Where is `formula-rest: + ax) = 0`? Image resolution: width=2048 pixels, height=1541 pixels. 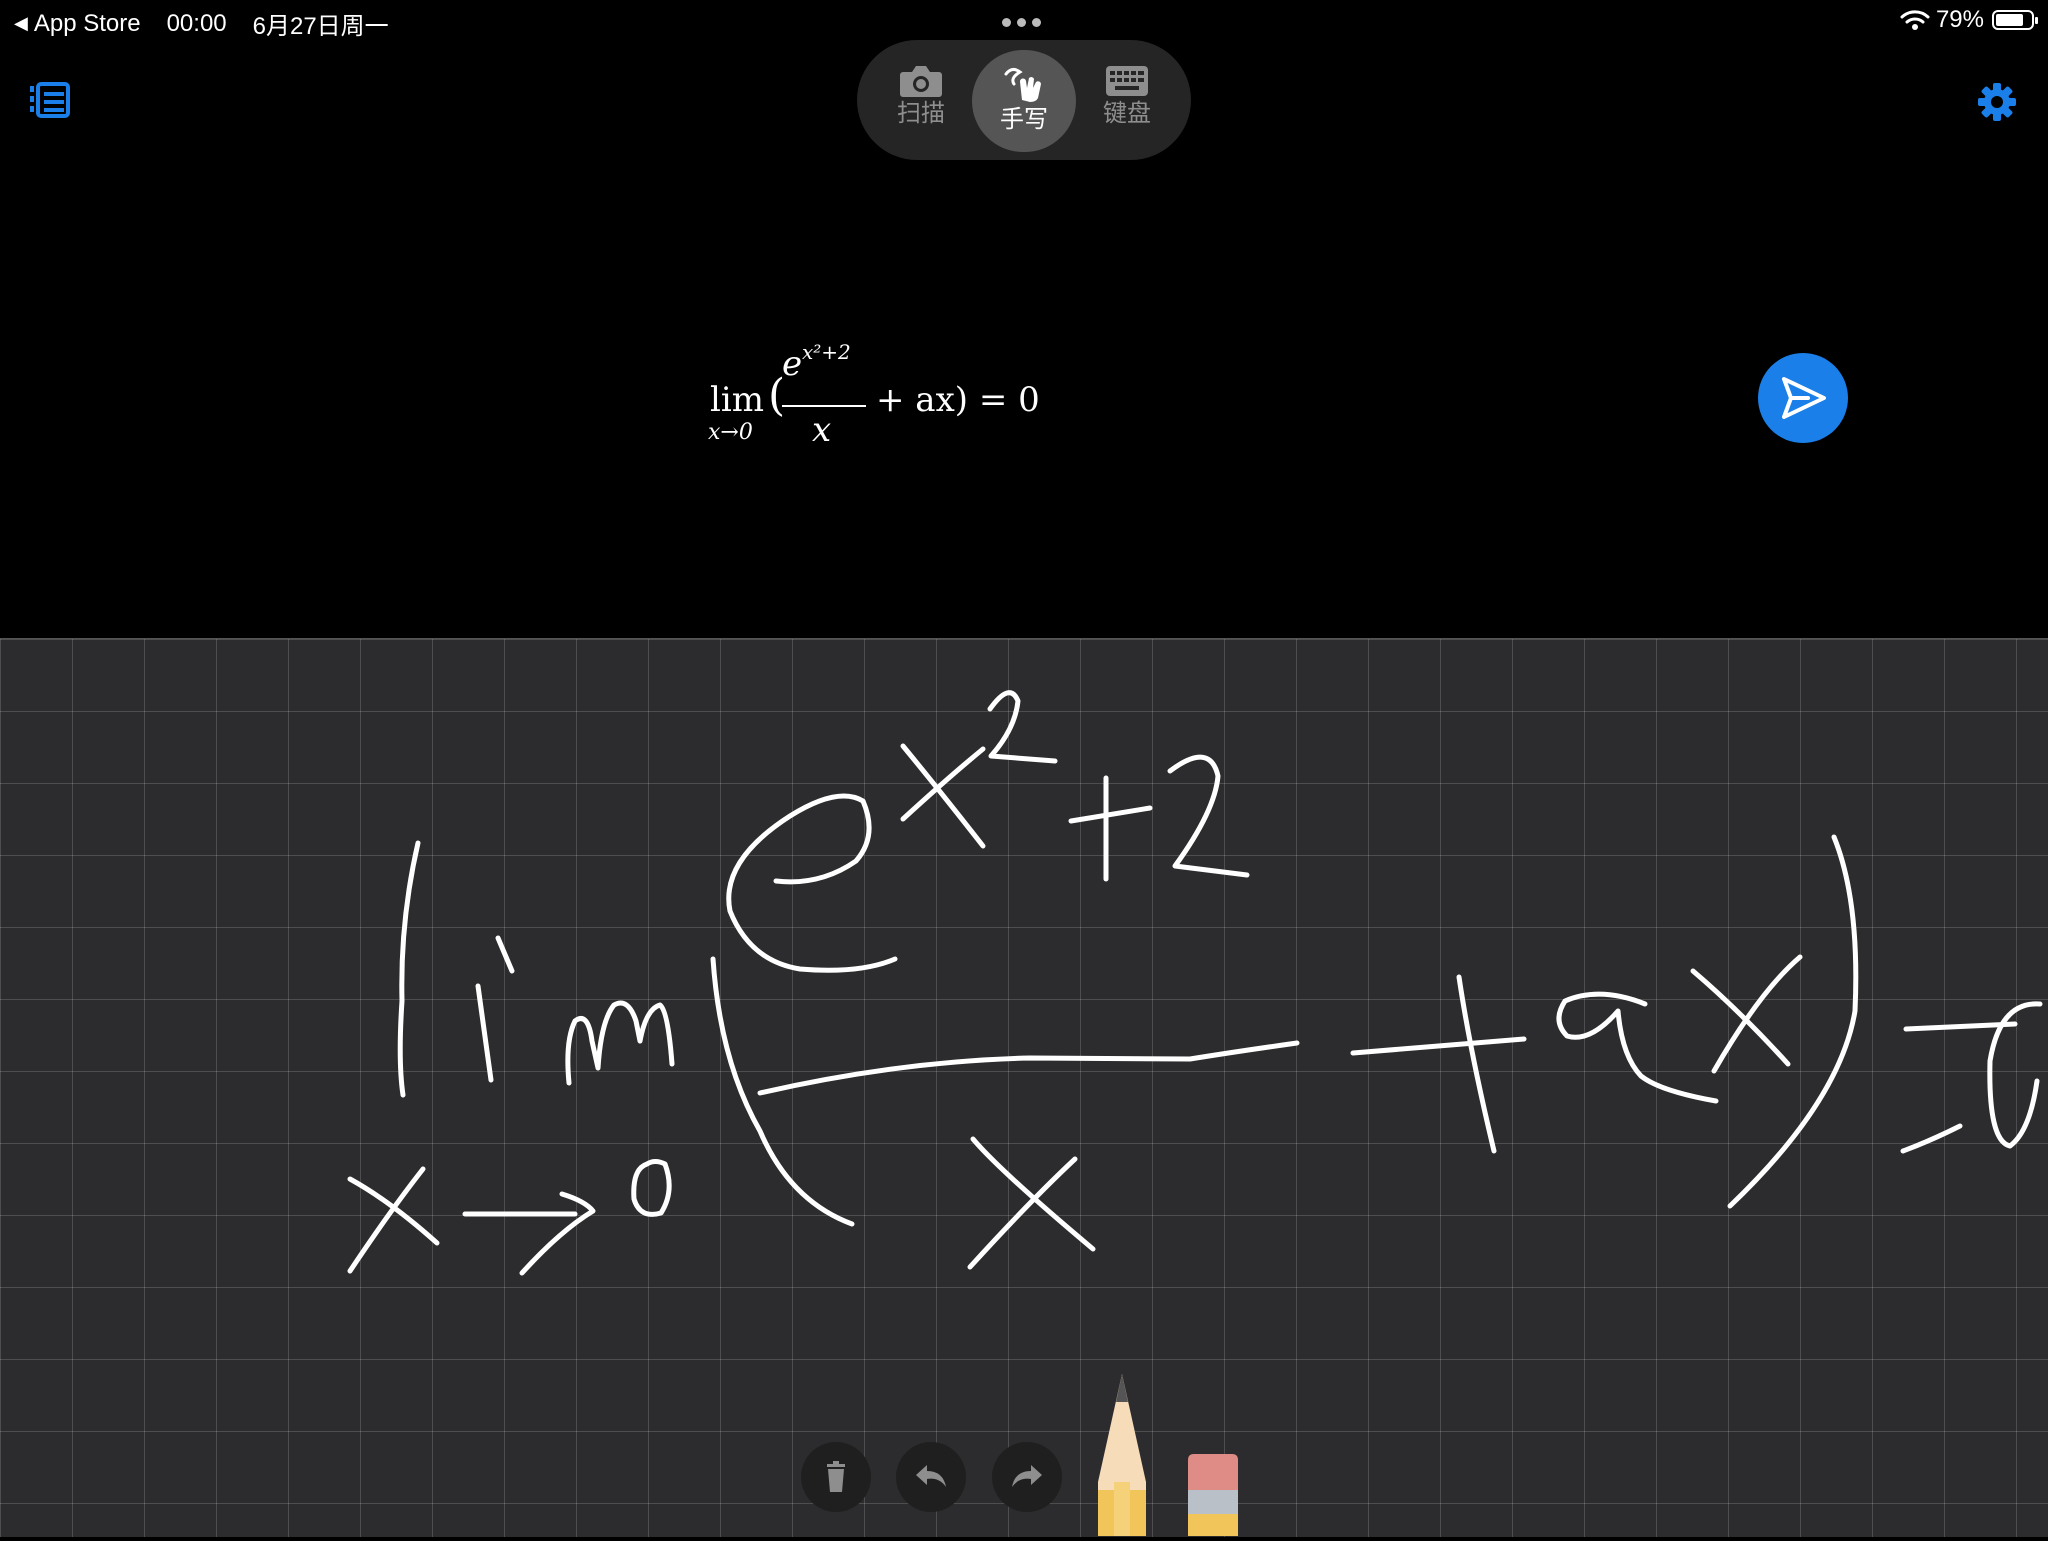 formula-rest: + ax) = 0 is located at coordinates (958, 400).